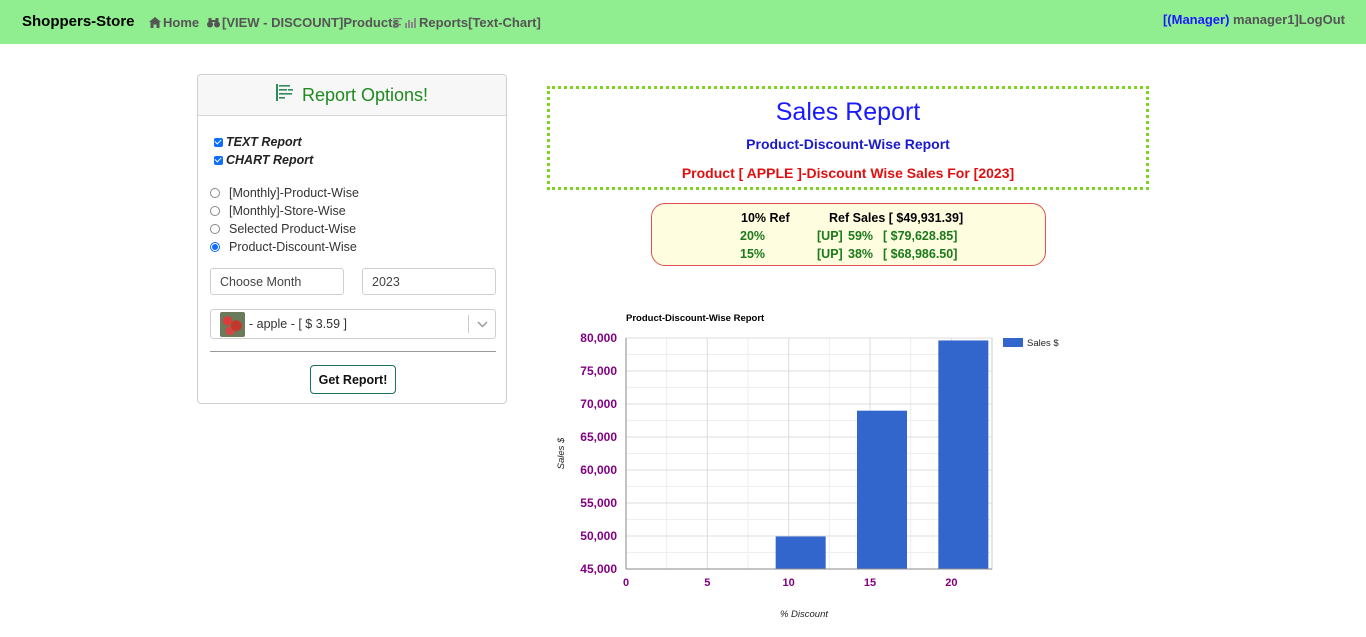  What do you see at coordinates (695, 318) in the screenshot?
I see `chart-title: Product-Discount-Wise Report` at bounding box center [695, 318].